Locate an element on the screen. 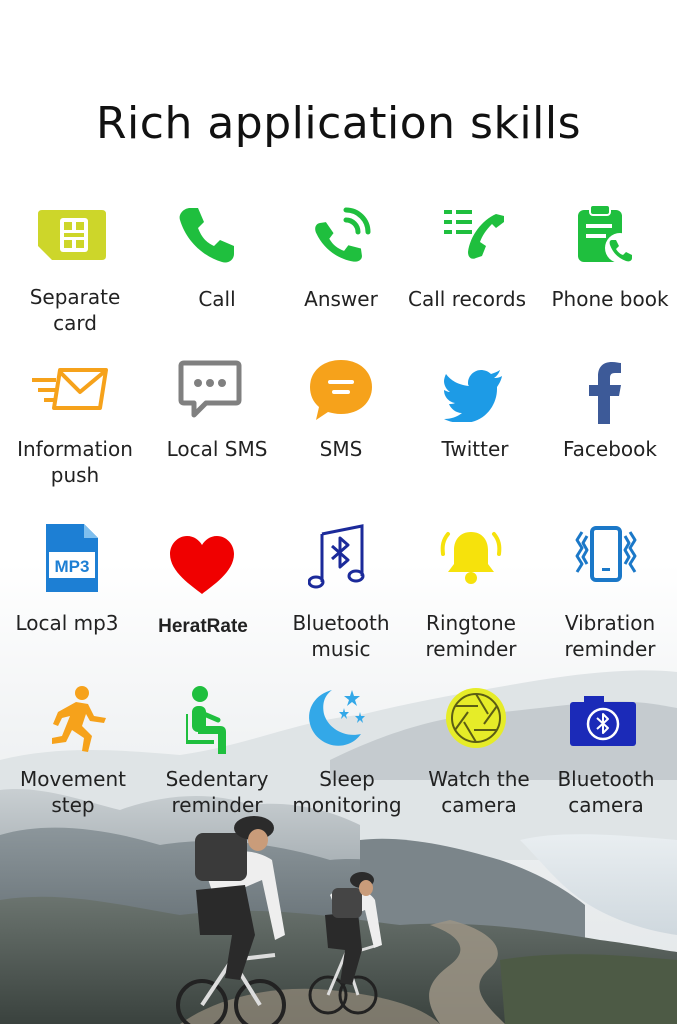 This screenshot has width=677, height=1024. twitter-bird-icon is located at coordinates (474, 398).